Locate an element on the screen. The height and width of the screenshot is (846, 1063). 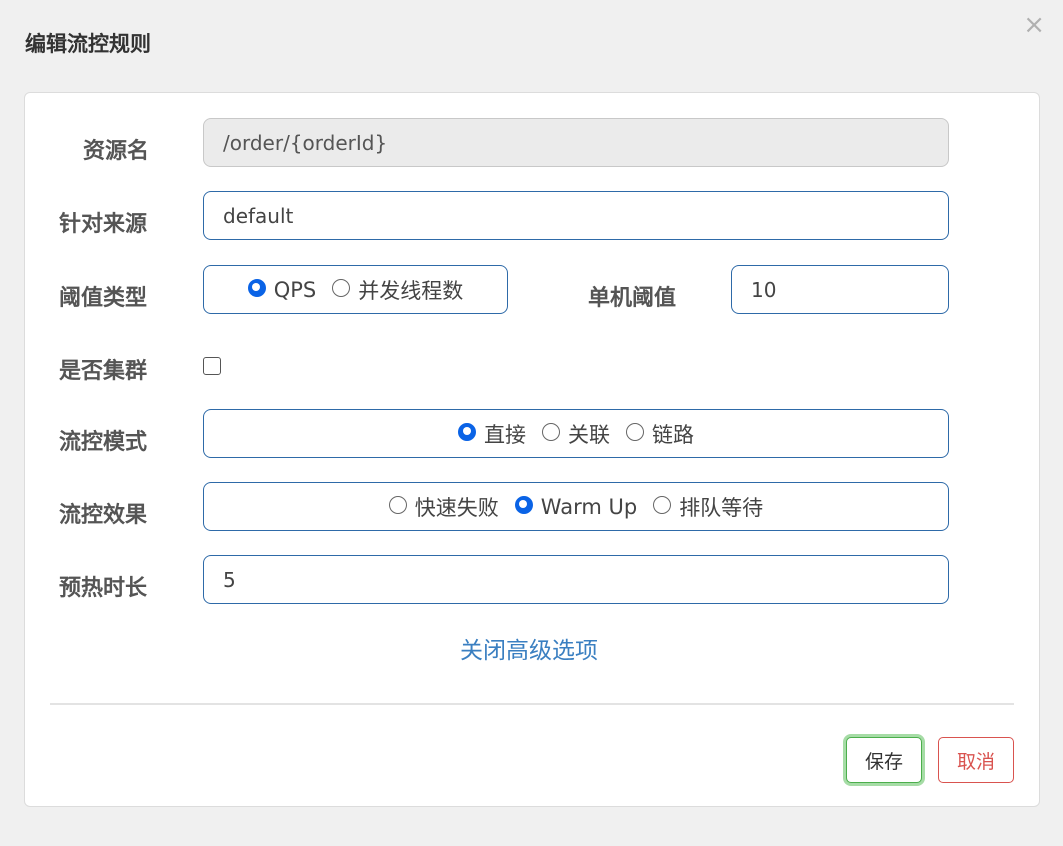
grade-radio-group: QPS 并发线程数 is located at coordinates (355, 289).